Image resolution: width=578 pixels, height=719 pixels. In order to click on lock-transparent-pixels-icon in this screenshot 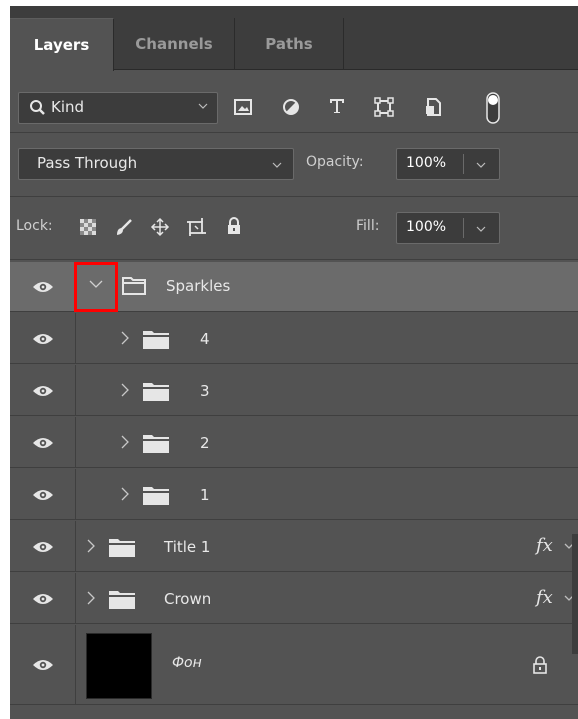, I will do `click(88, 227)`.